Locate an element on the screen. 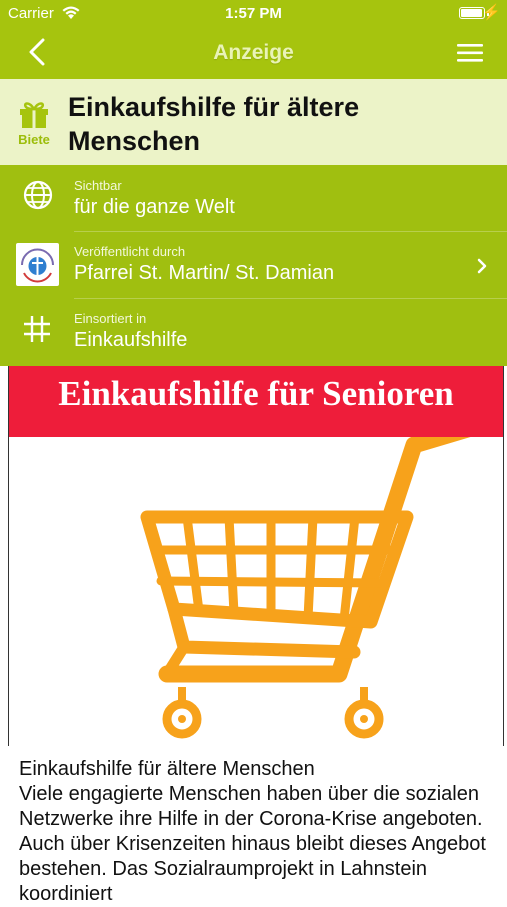 This screenshot has width=507, height=907. battery-icon is located at coordinates (472, 13).